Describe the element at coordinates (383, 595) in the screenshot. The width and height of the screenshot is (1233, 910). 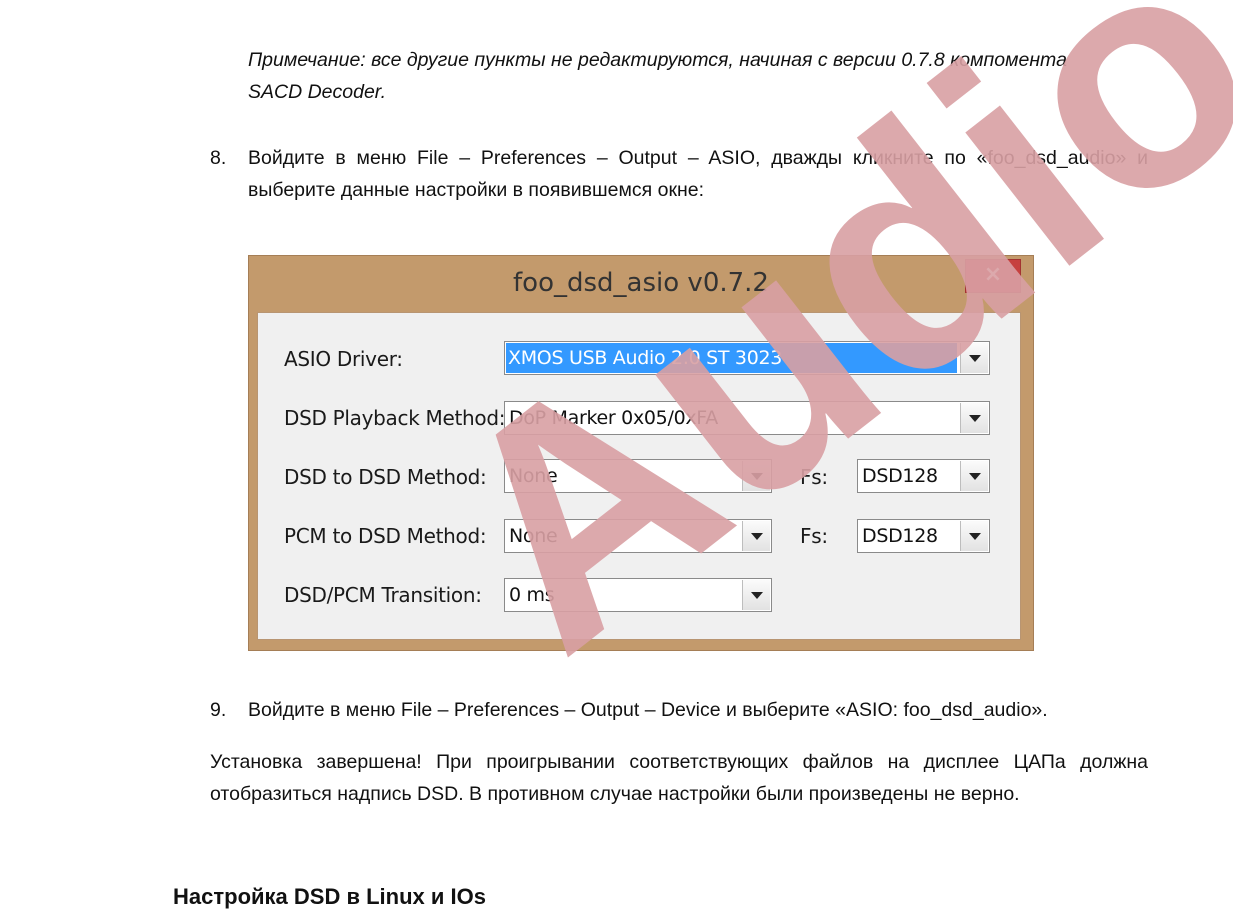
I see `transition-label: DSD/PCM Transition:` at that location.